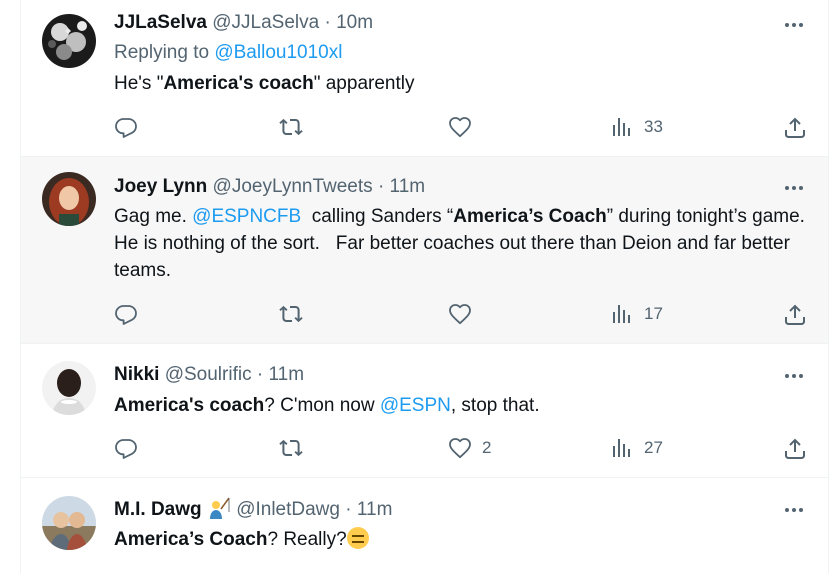 The height and width of the screenshot is (573, 830). I want to click on display-name: Nikki, so click(136, 374).